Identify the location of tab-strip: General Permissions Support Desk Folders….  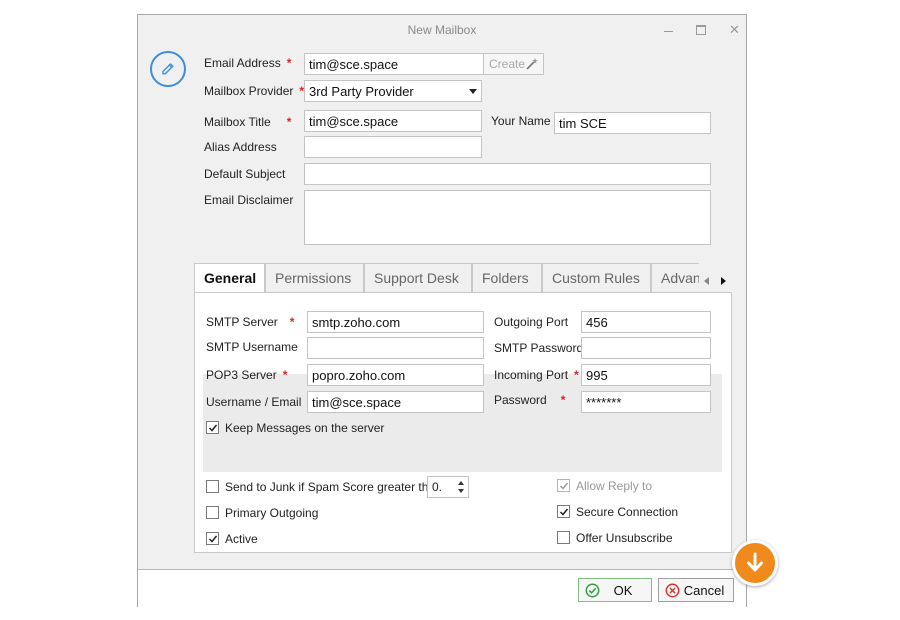
(464, 278).